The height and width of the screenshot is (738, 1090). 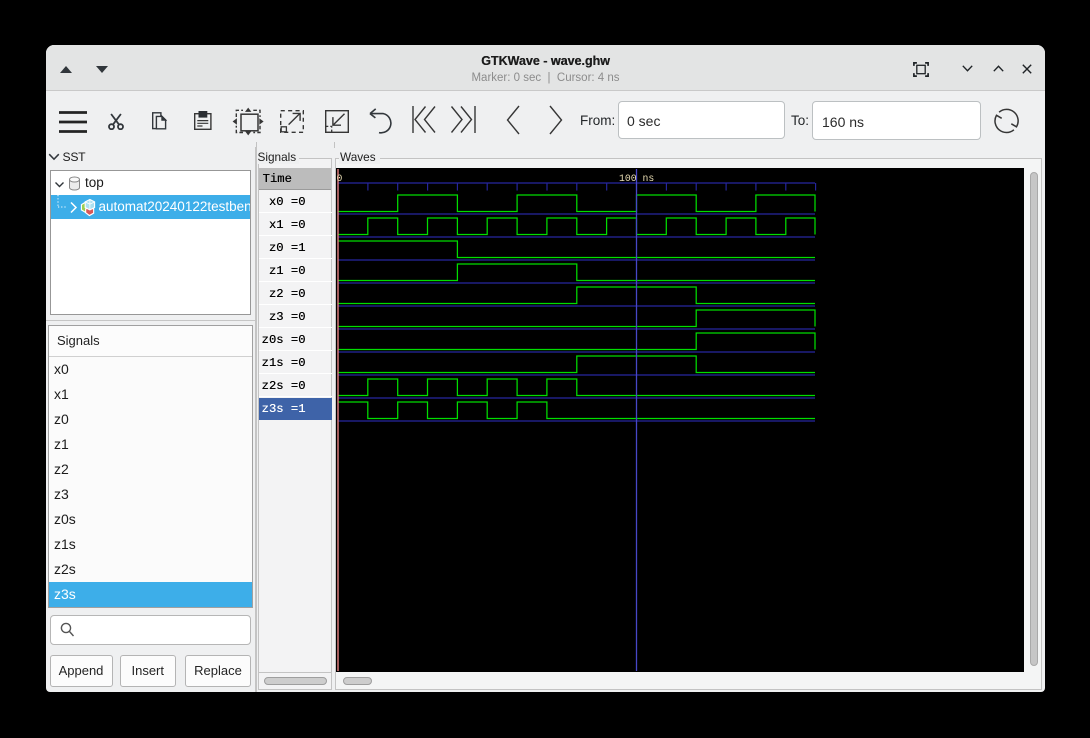 I want to click on svg-text: 0, so click(x=340, y=178).